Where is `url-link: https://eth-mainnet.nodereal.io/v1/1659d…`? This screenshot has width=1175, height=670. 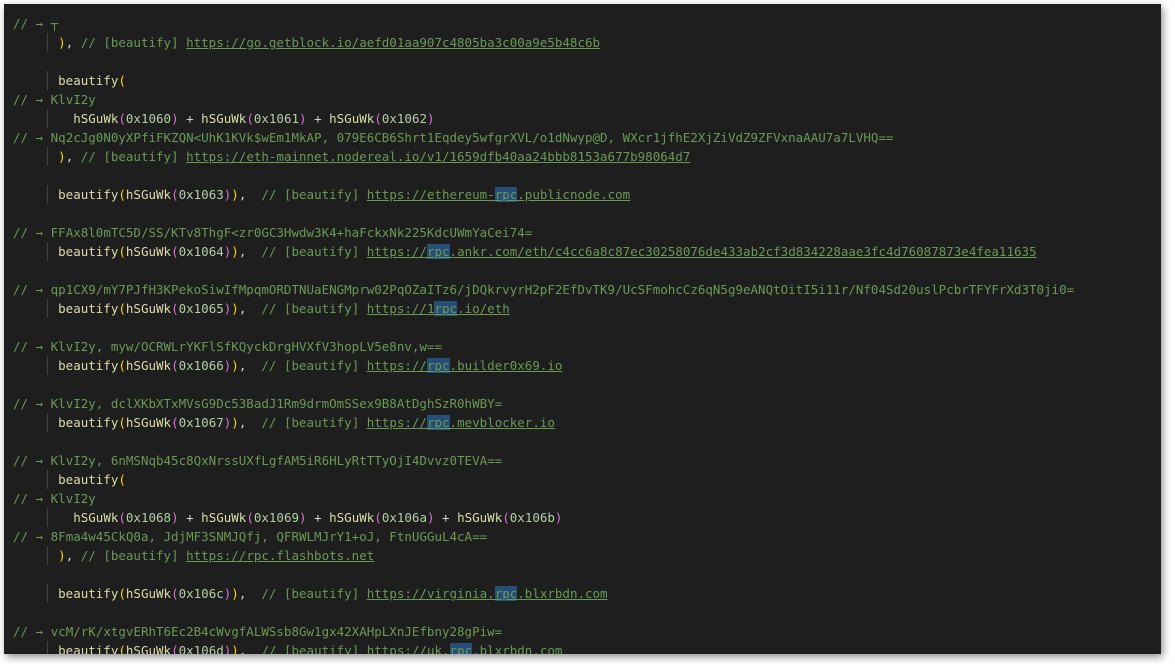 url-link: https://eth-mainnet.nodereal.io/v1/1659d… is located at coordinates (438, 156).